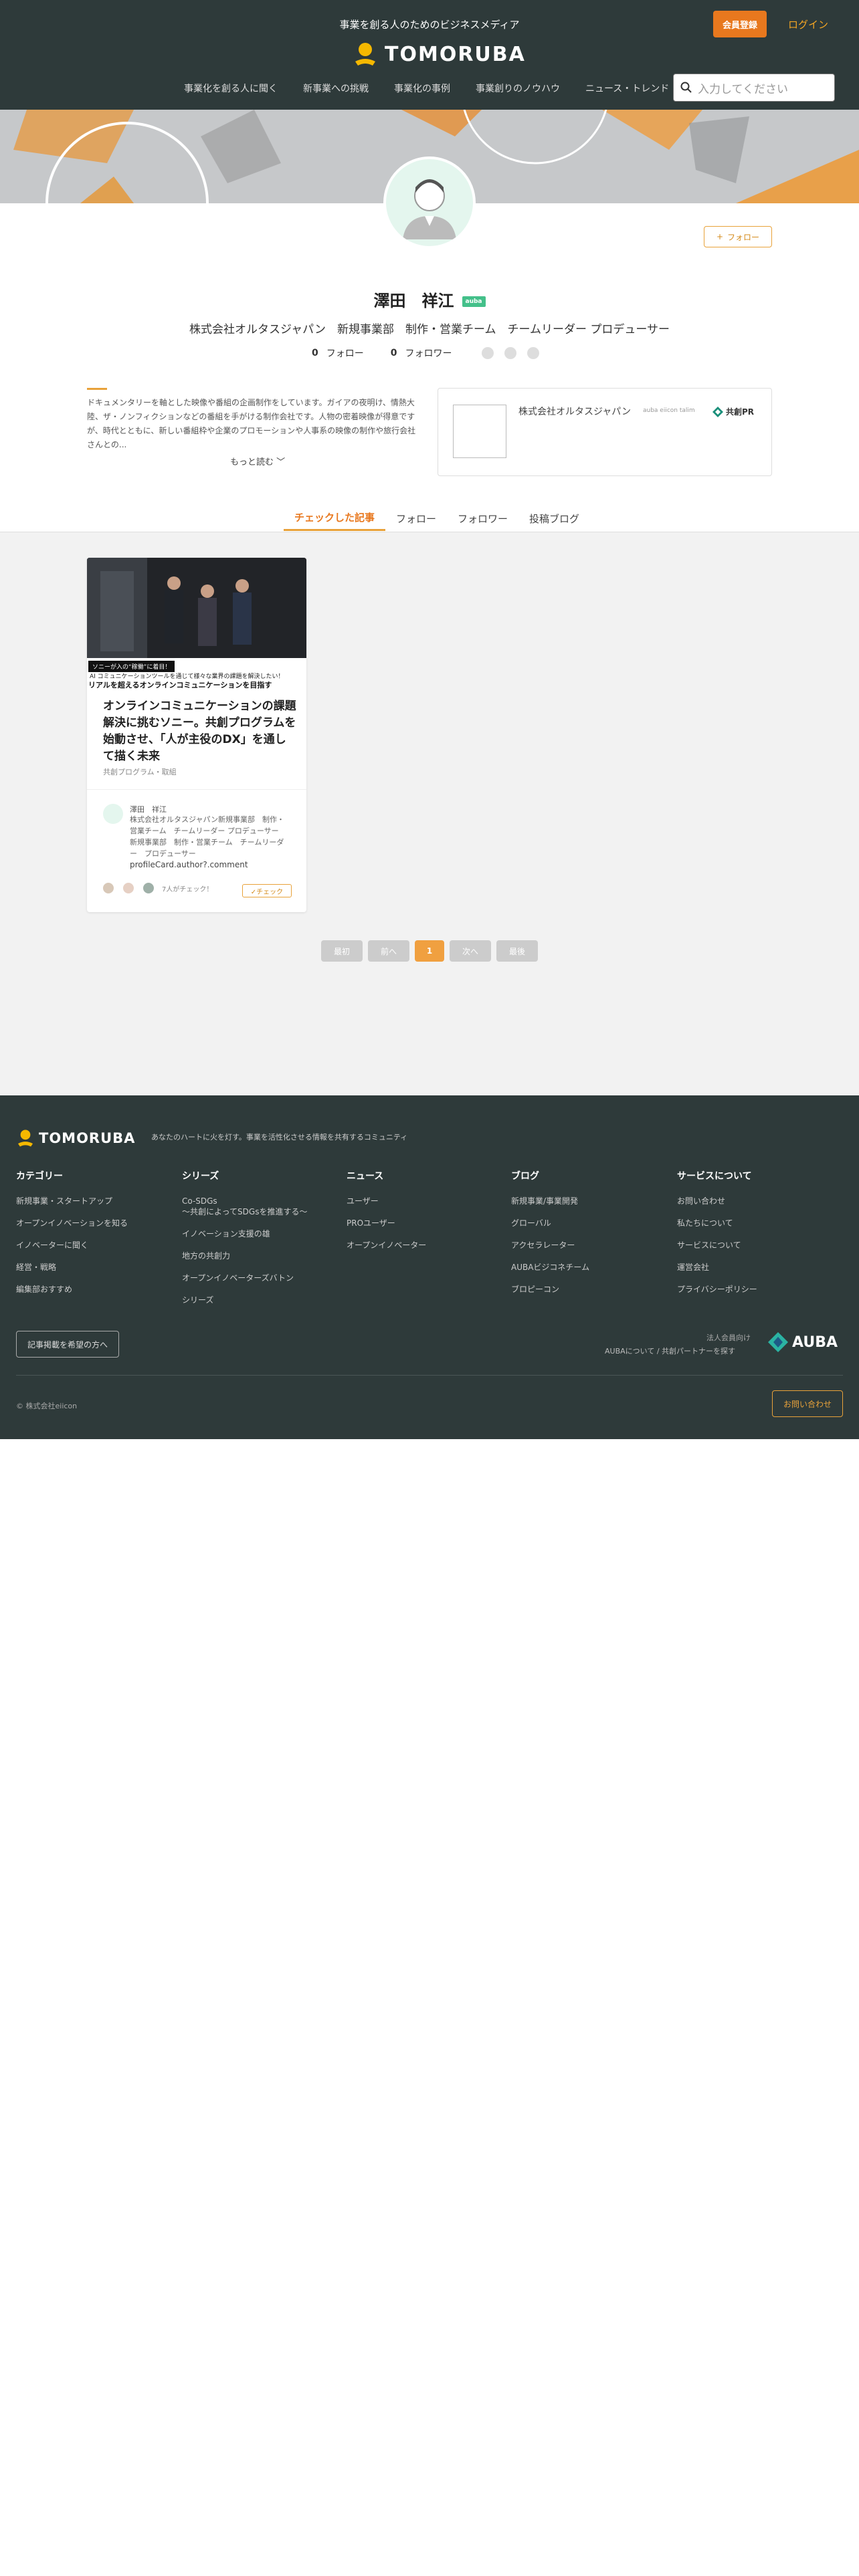 This screenshot has width=859, height=2576. I want to click on footer-link: 新規事業・スタートアップ, so click(72, 1201).